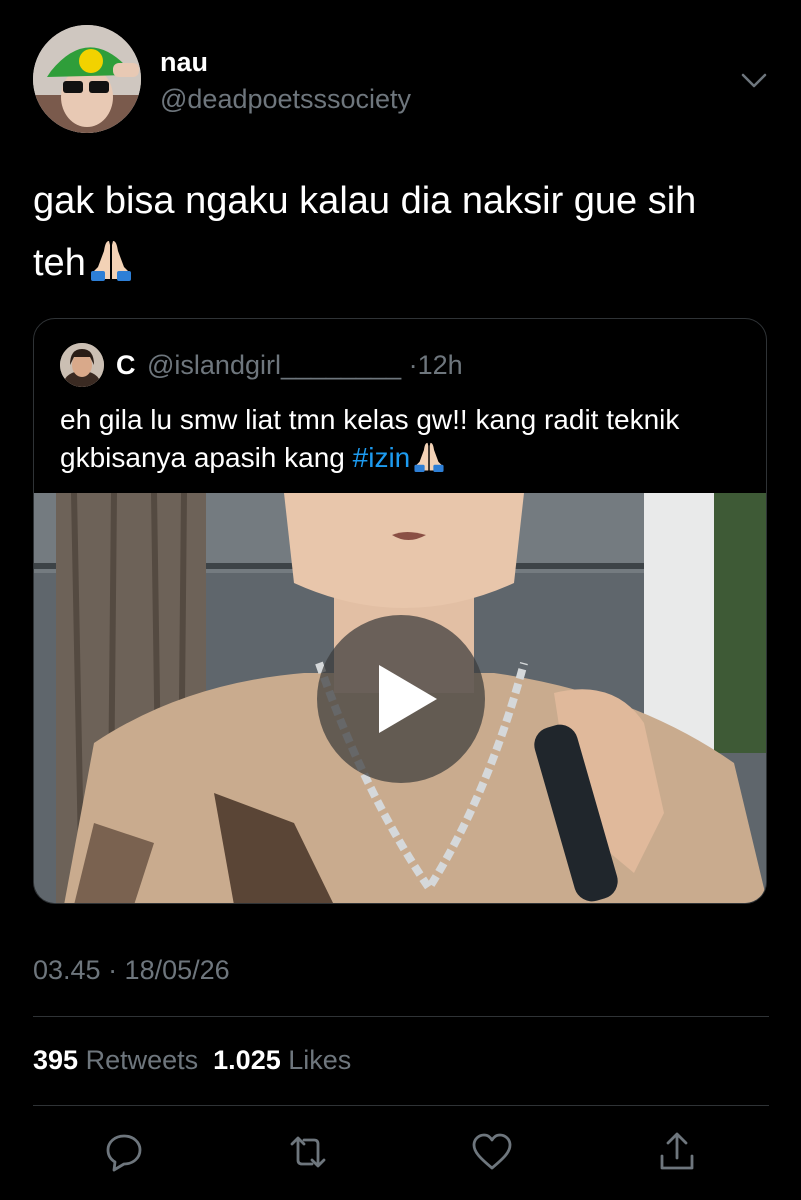 The width and height of the screenshot is (801, 1200). I want to click on author-avatar, so click(87, 79).